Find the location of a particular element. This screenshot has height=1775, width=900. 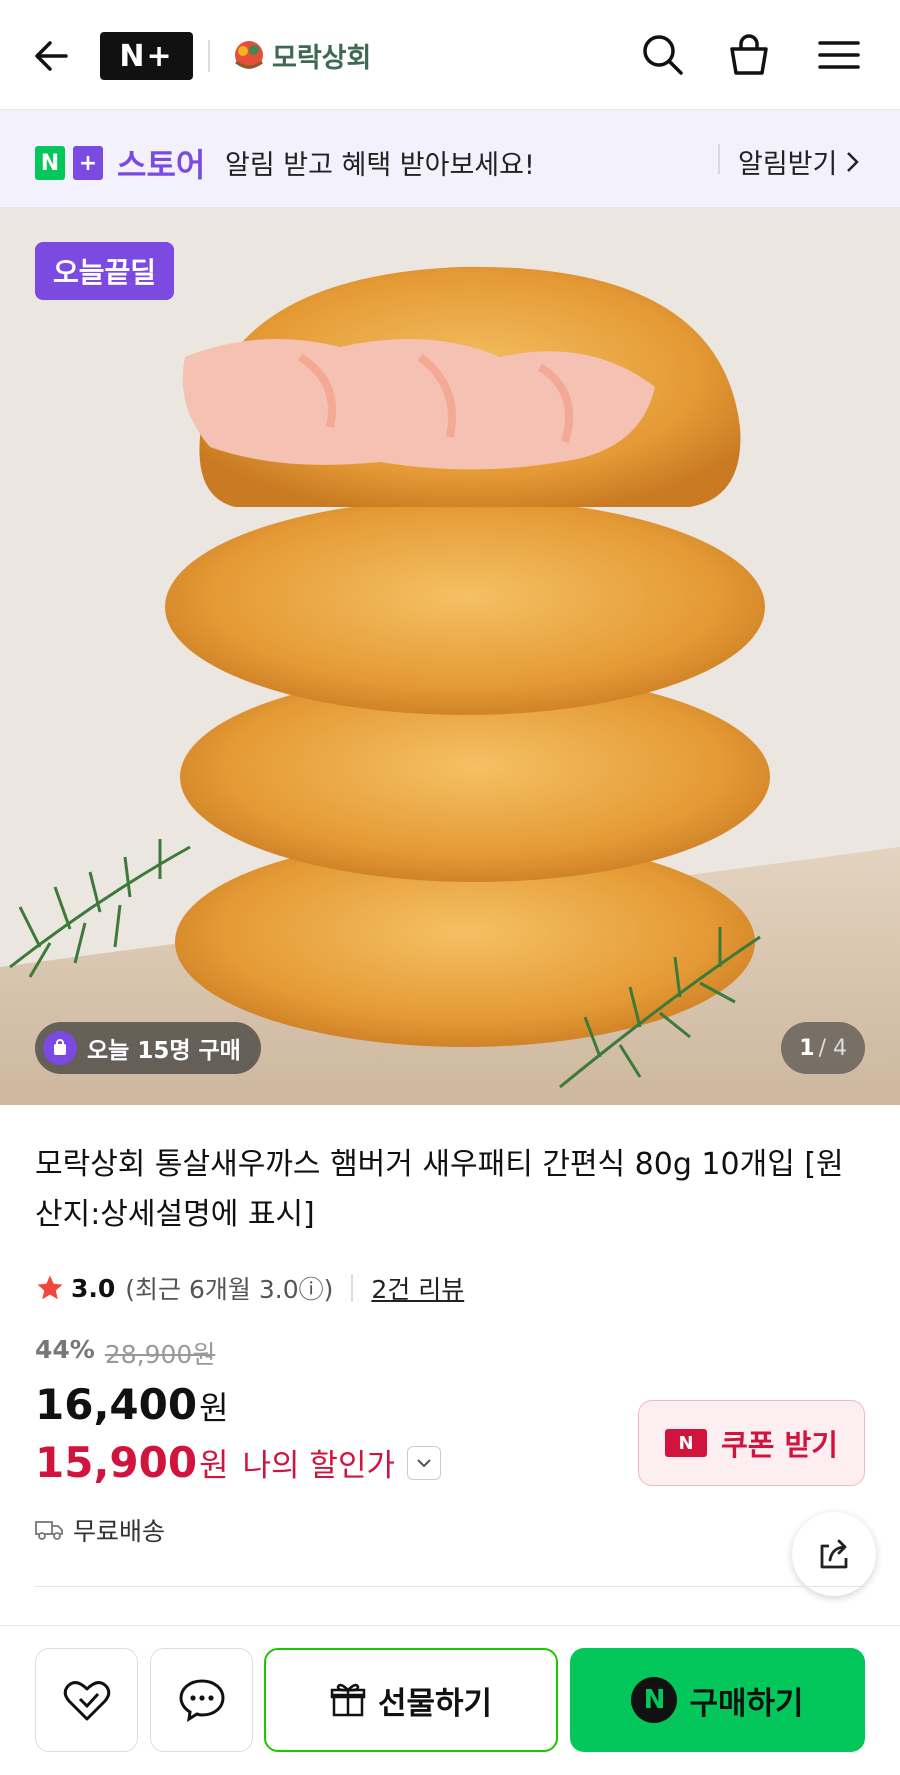

rating-recent: (최근 6개월 3.0ⓘ) is located at coordinates (229, 1288).